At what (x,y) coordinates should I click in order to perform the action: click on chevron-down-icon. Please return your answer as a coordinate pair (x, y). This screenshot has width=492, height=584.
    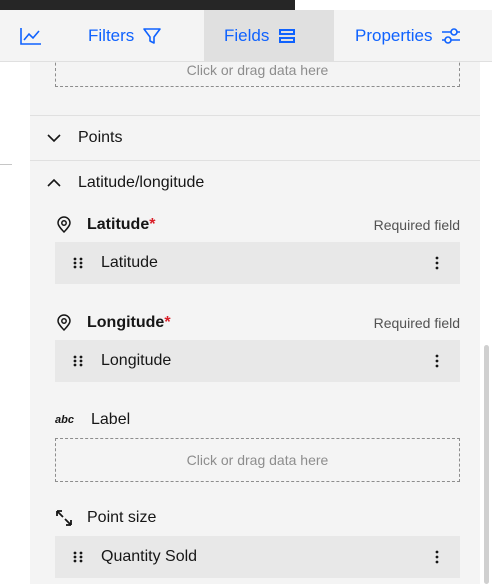
    Looking at the image, I should click on (54, 138).